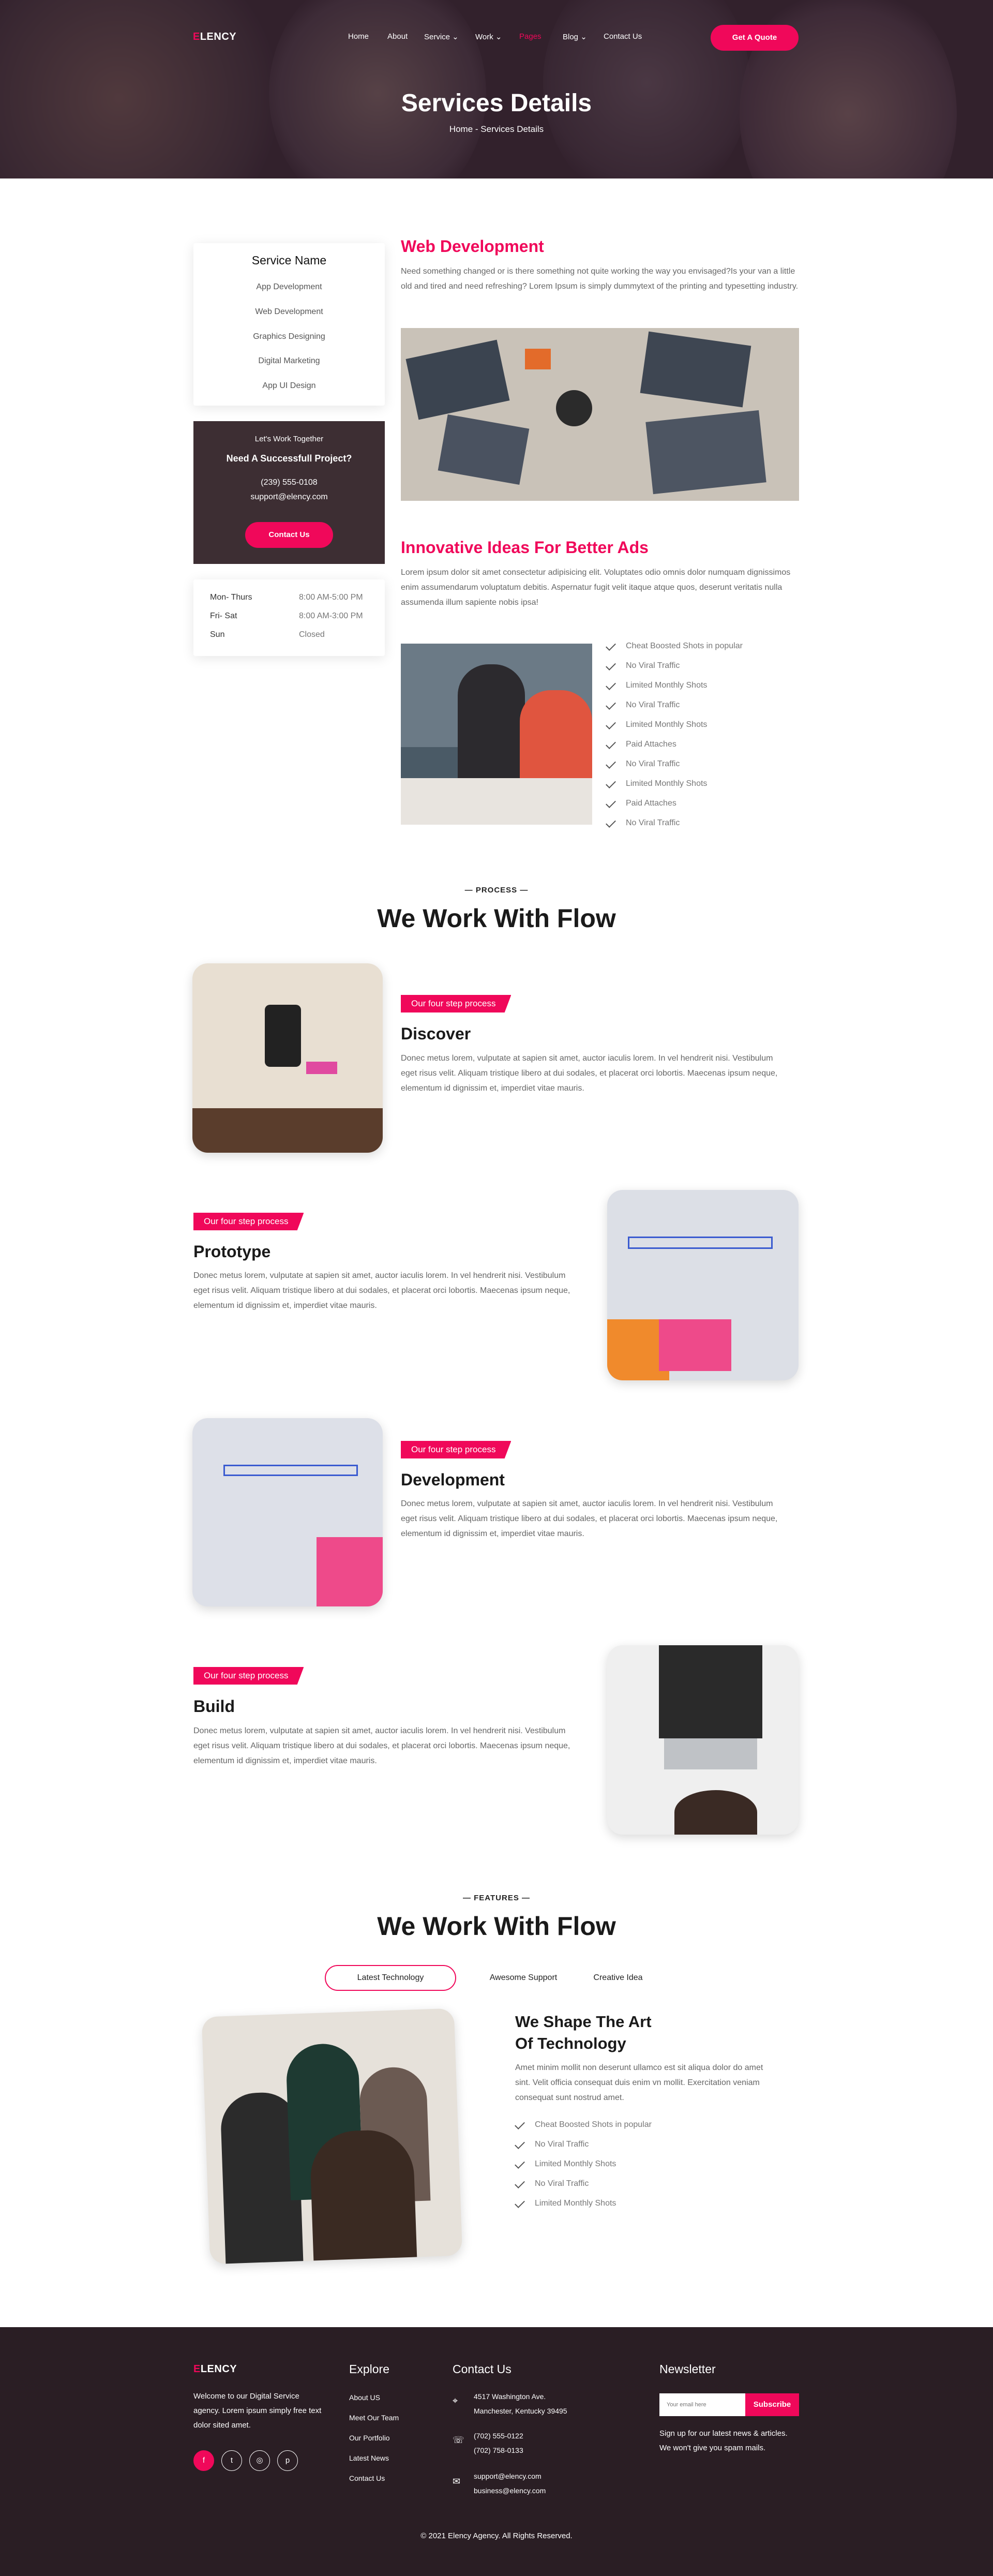  I want to click on discover-image, so click(287, 1058).